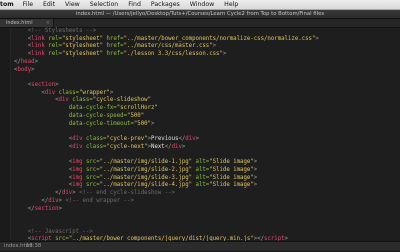 The height and width of the screenshot is (252, 400). I want to click on app-name: tom, so click(9, 4).